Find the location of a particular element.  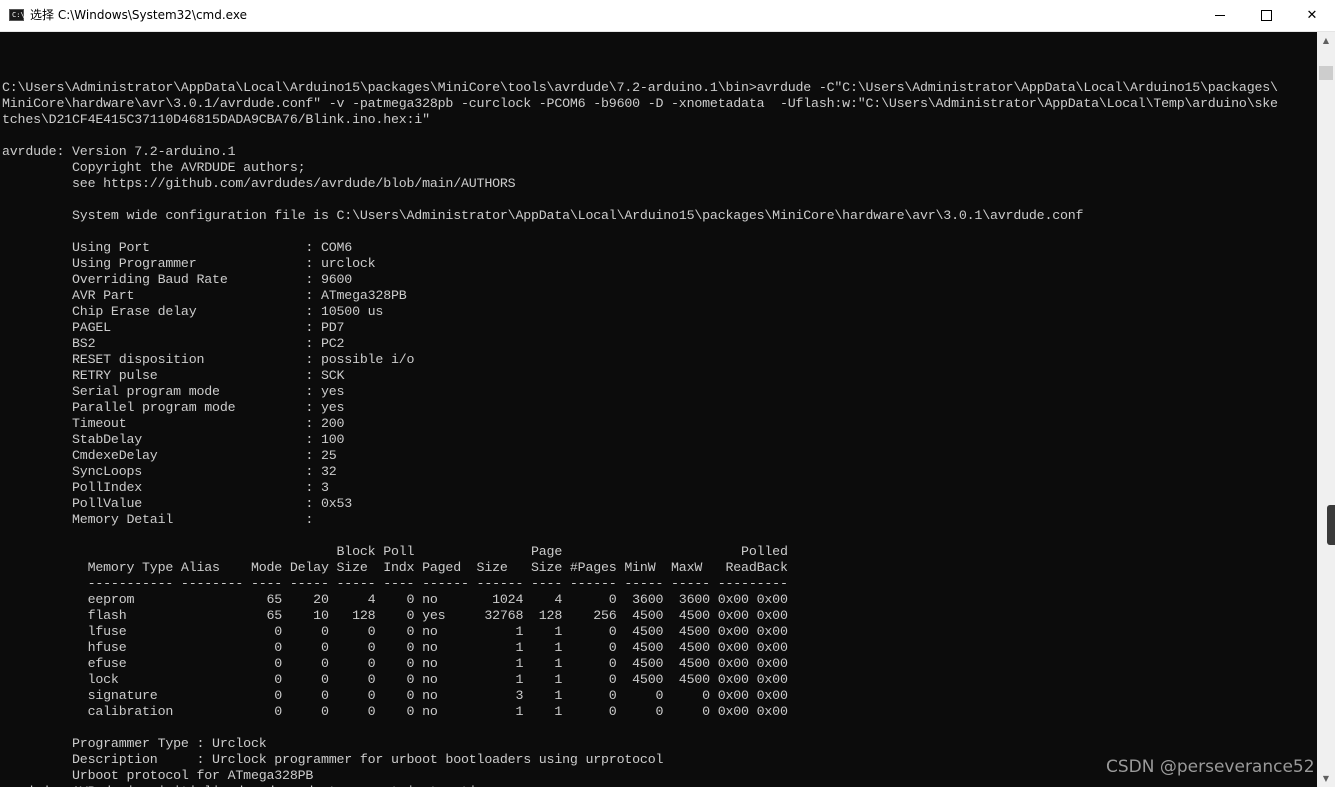

window-title: 选择 C:\Windows\System32\cmd.exe is located at coordinates (138, 15).